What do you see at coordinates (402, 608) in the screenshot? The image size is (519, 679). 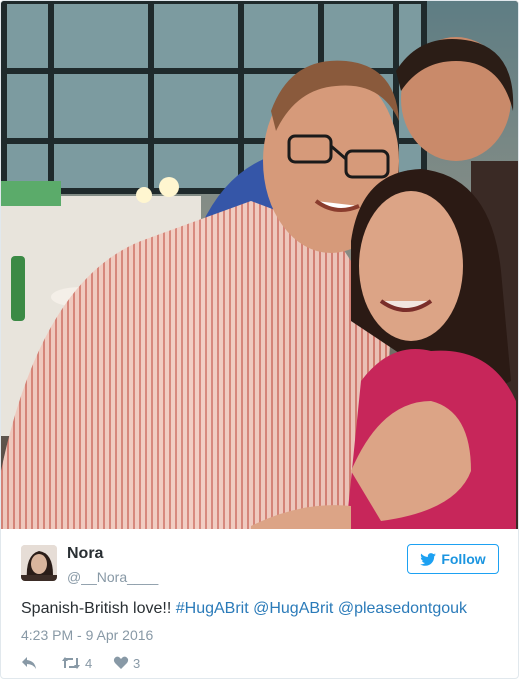 I see `mention-link-pleasedontgouk: @pleasedontgouk` at bounding box center [402, 608].